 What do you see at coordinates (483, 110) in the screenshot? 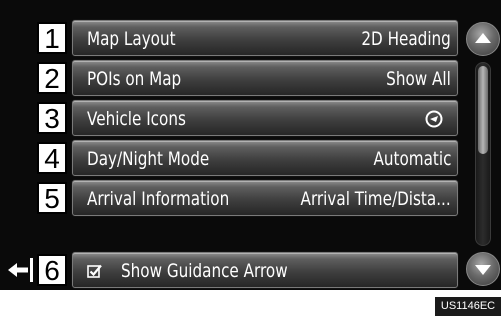
I see `scrollbar-thumb` at bounding box center [483, 110].